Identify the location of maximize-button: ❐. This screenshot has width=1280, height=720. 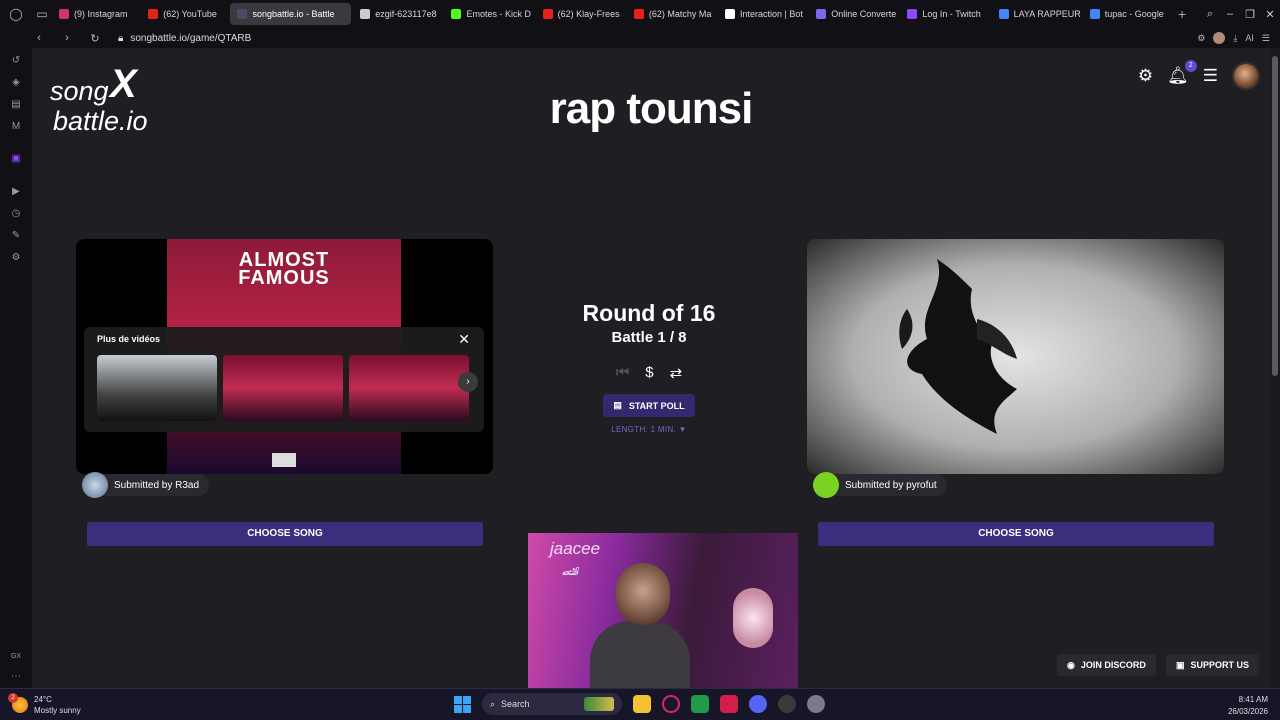
(1250, 14).